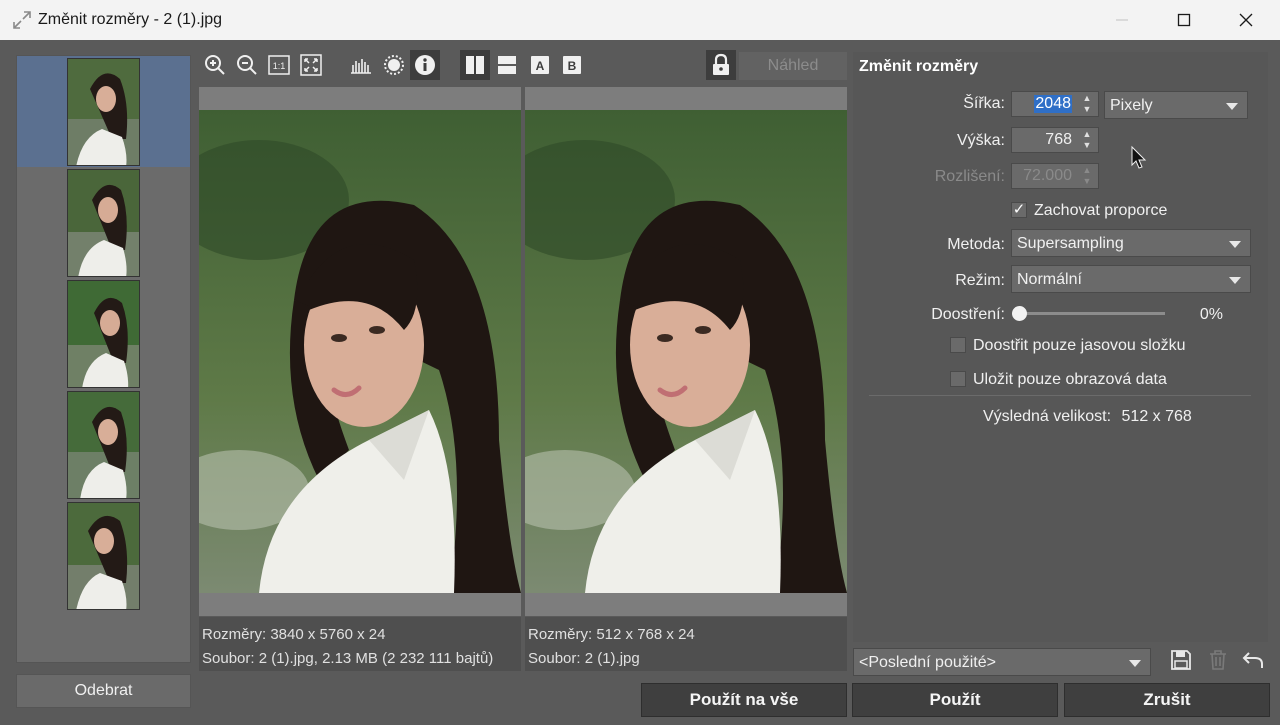  Describe the element at coordinates (1019, 313) in the screenshot. I see `sharpen-slider-thumb` at that location.